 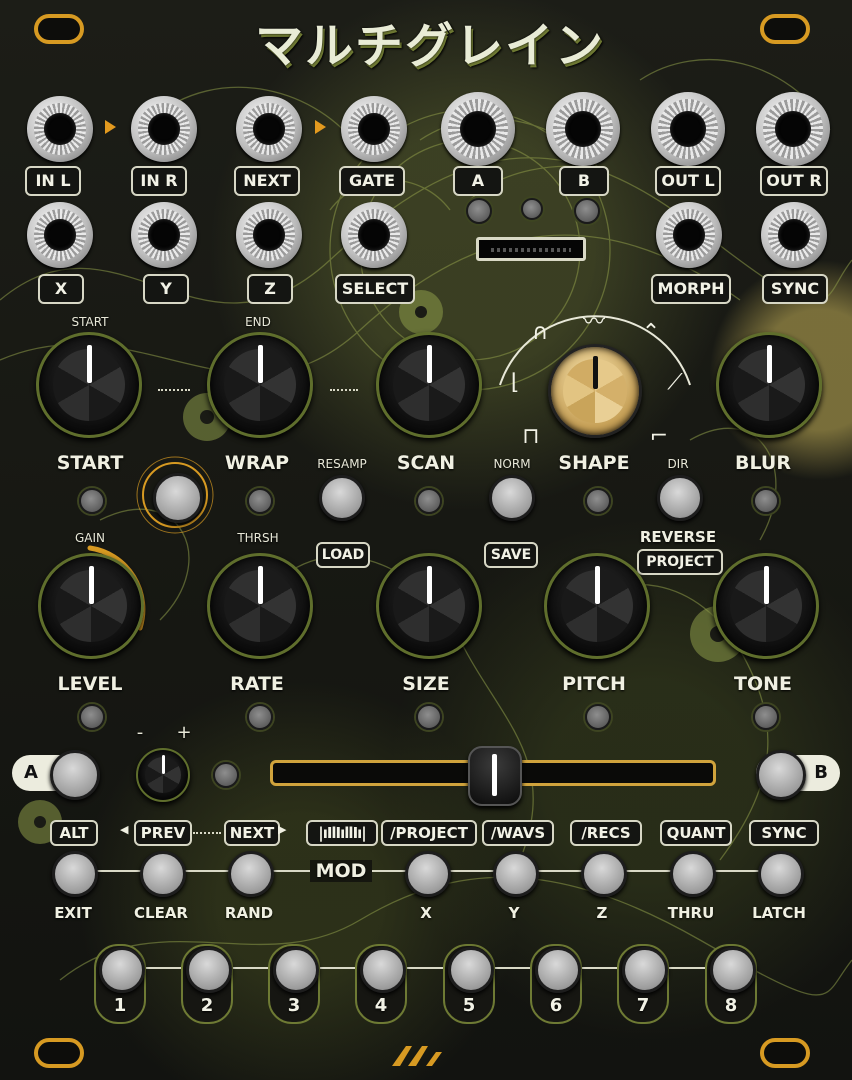 What do you see at coordinates (91, 606) in the screenshot?
I see `knob-level` at bounding box center [91, 606].